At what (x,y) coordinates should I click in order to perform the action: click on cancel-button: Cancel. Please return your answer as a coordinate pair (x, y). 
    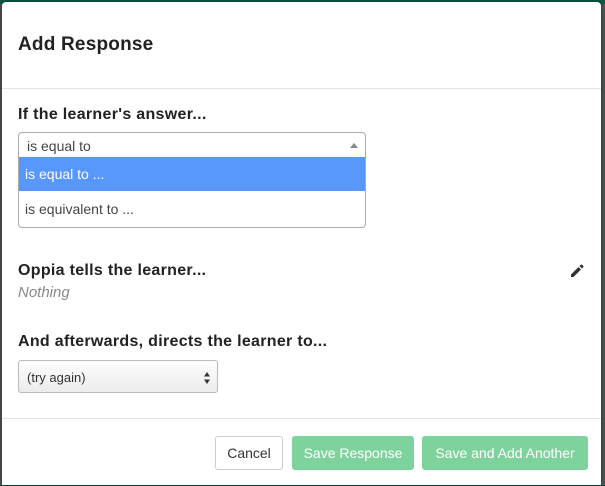
    Looking at the image, I should click on (249, 453).